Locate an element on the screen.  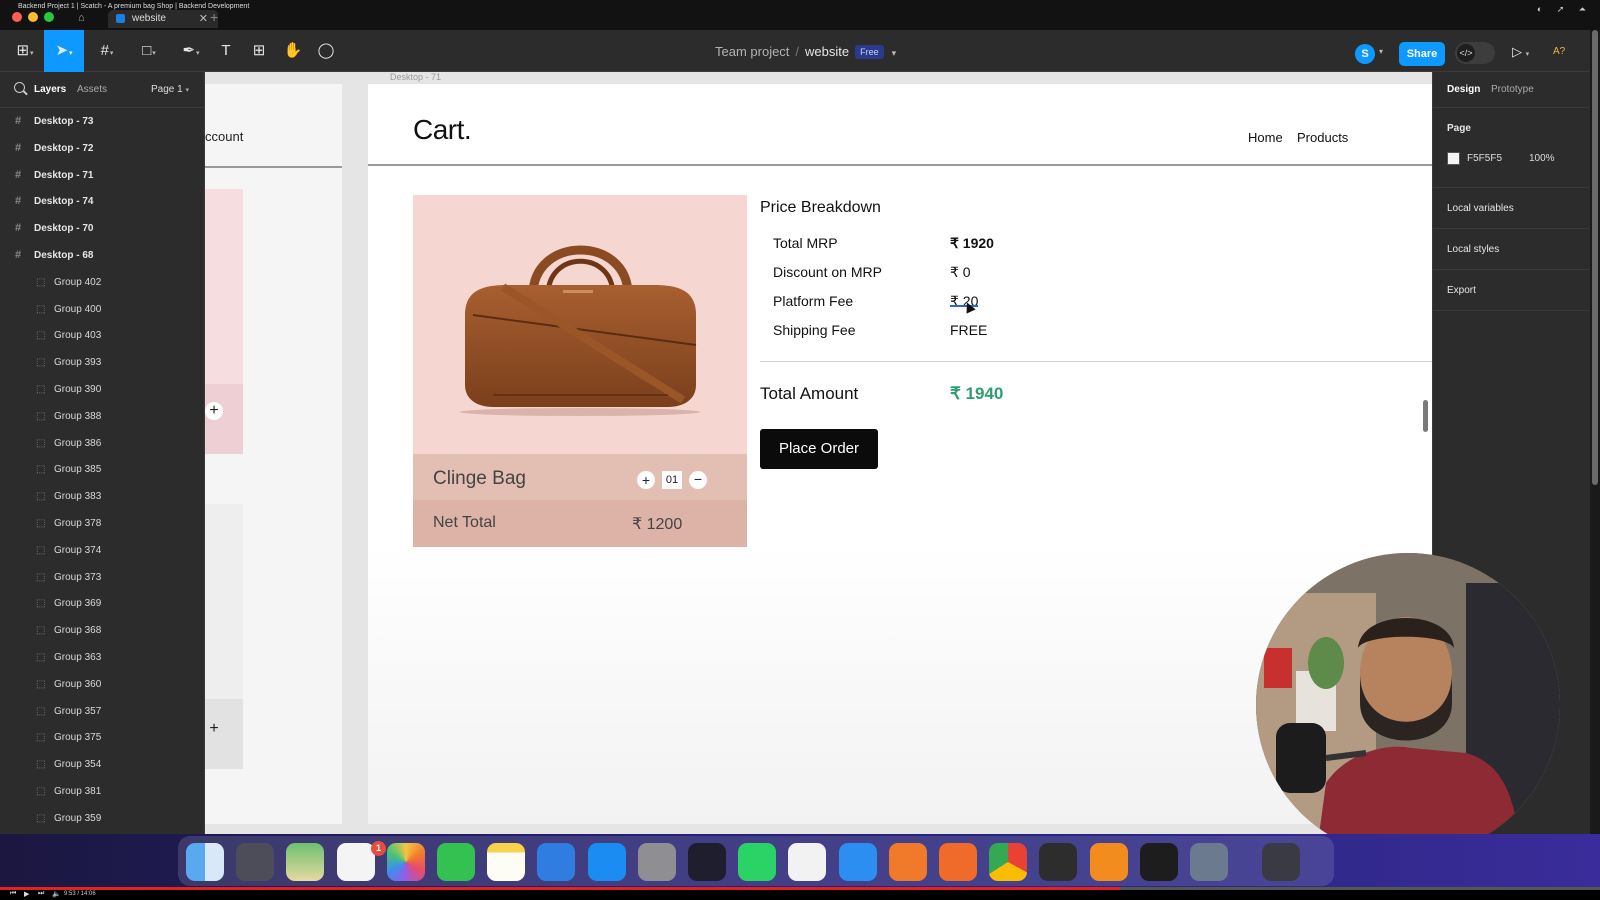
layer-group-item: ⬚ Group 369 is located at coordinates (102, 603).